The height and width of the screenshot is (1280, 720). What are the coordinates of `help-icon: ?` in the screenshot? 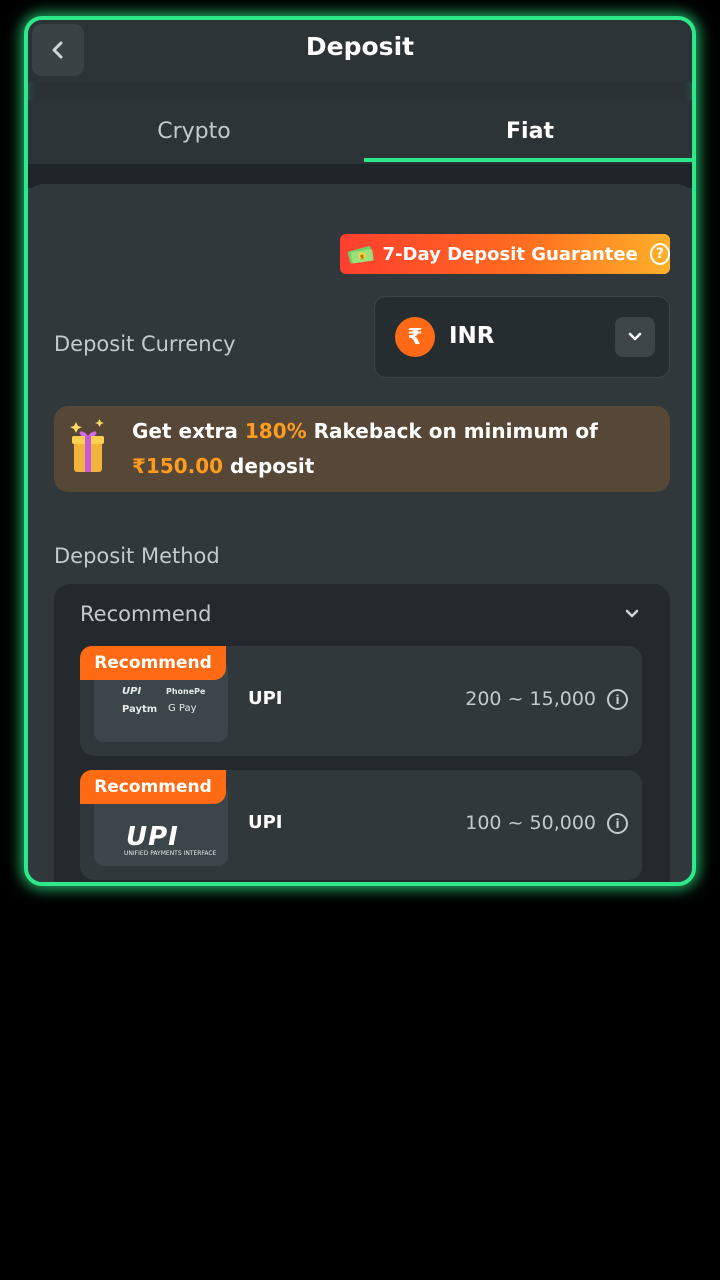 It's located at (659, 254).